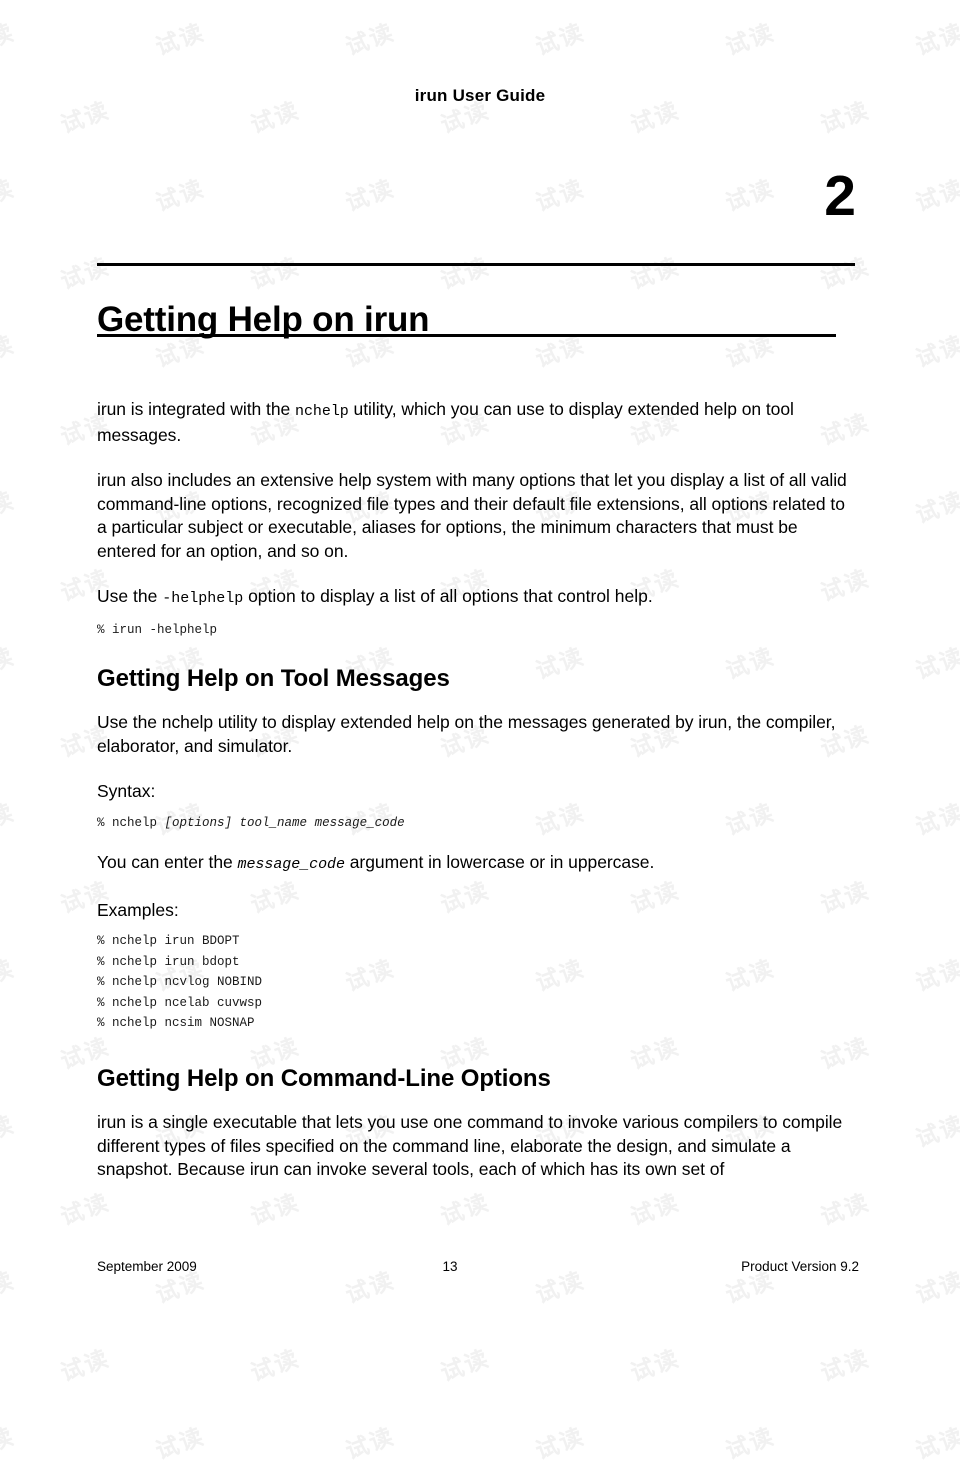 The image size is (960, 1466). What do you see at coordinates (478, 1266) in the screenshot?
I see `page-footer: September 2009 13 Product Version 9.2` at bounding box center [478, 1266].